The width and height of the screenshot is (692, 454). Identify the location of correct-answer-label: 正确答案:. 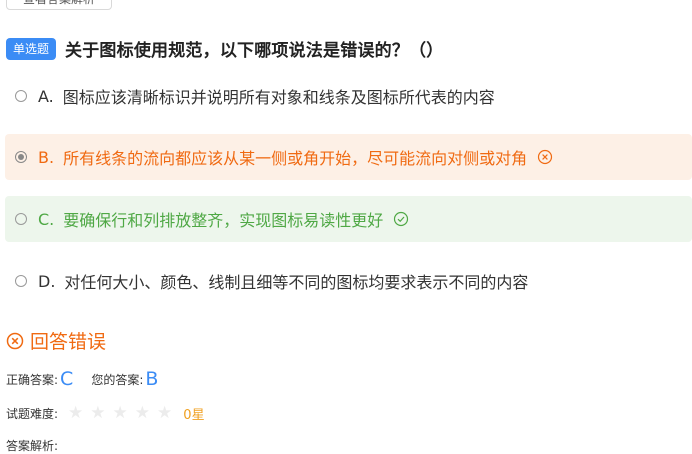
(32, 379).